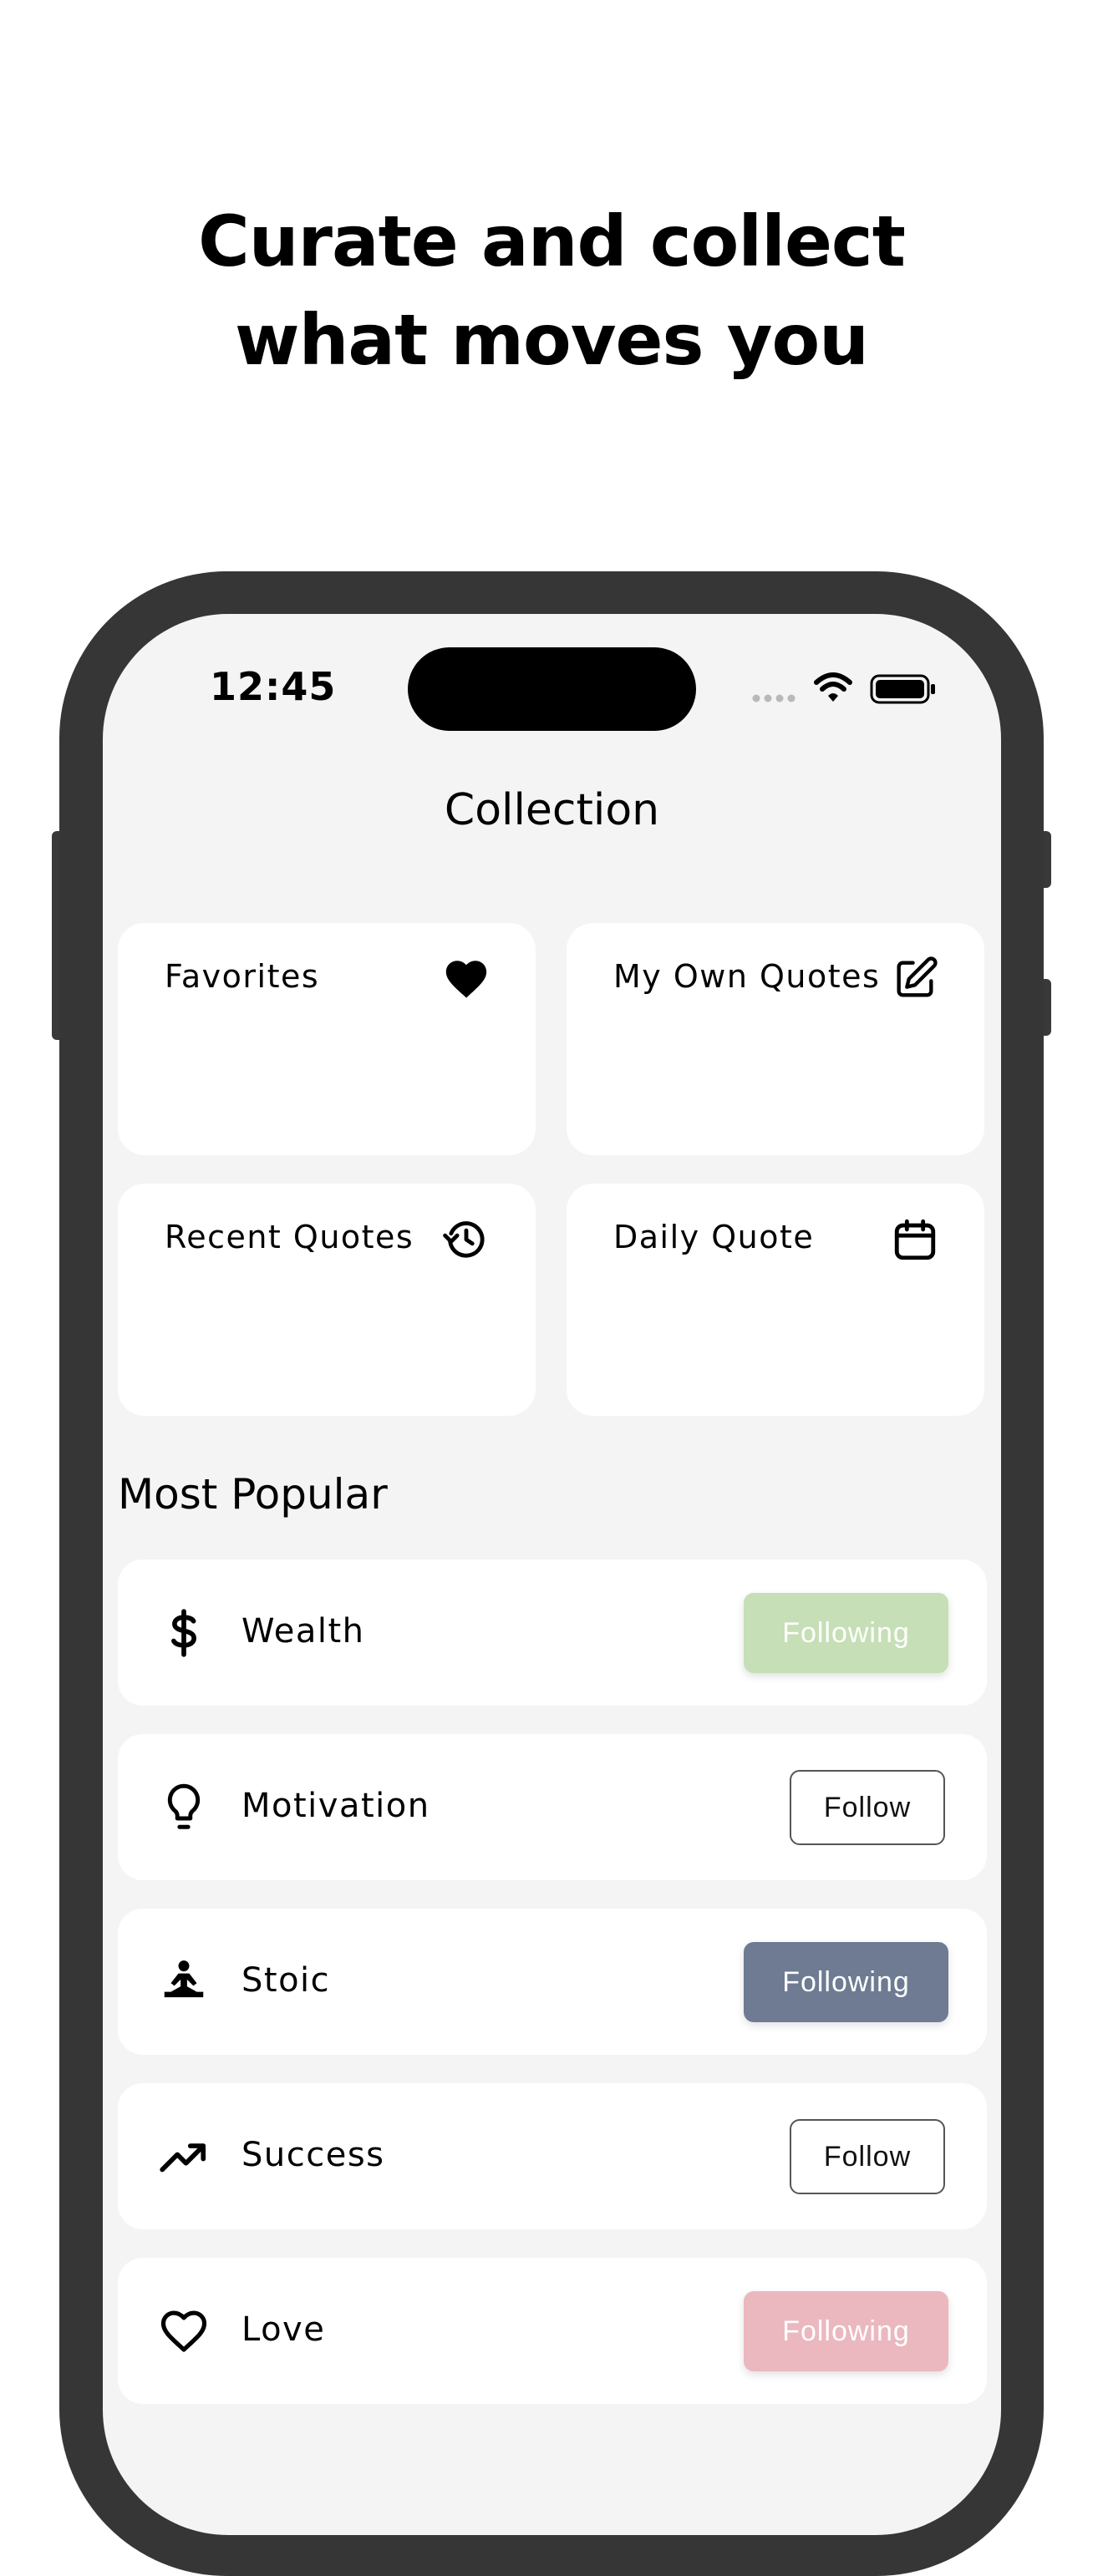  I want to click on list-item-label: Love, so click(283, 2329).